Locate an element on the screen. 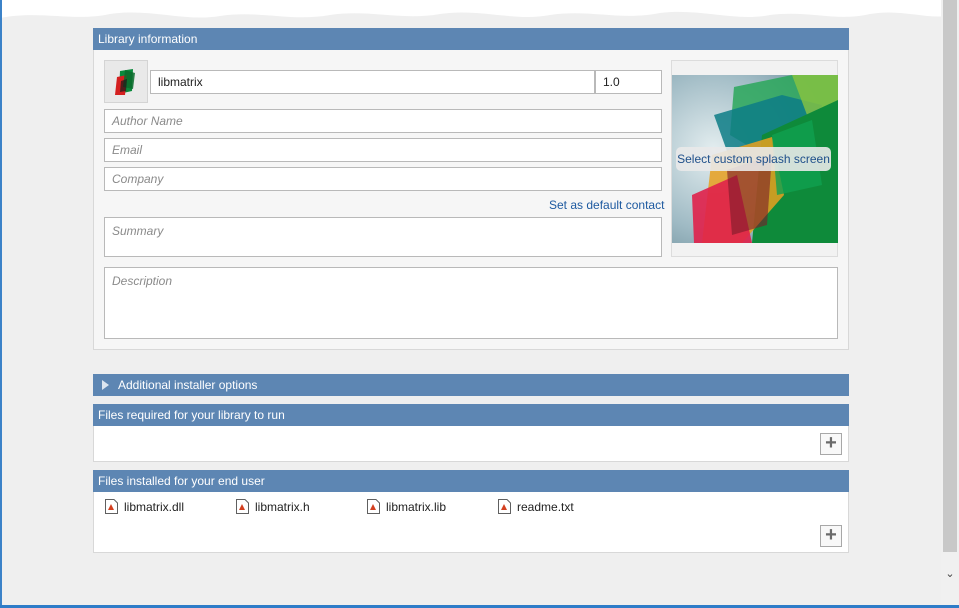 The image size is (959, 608). vertical-scrollbar: ⌄ is located at coordinates (950, 302).